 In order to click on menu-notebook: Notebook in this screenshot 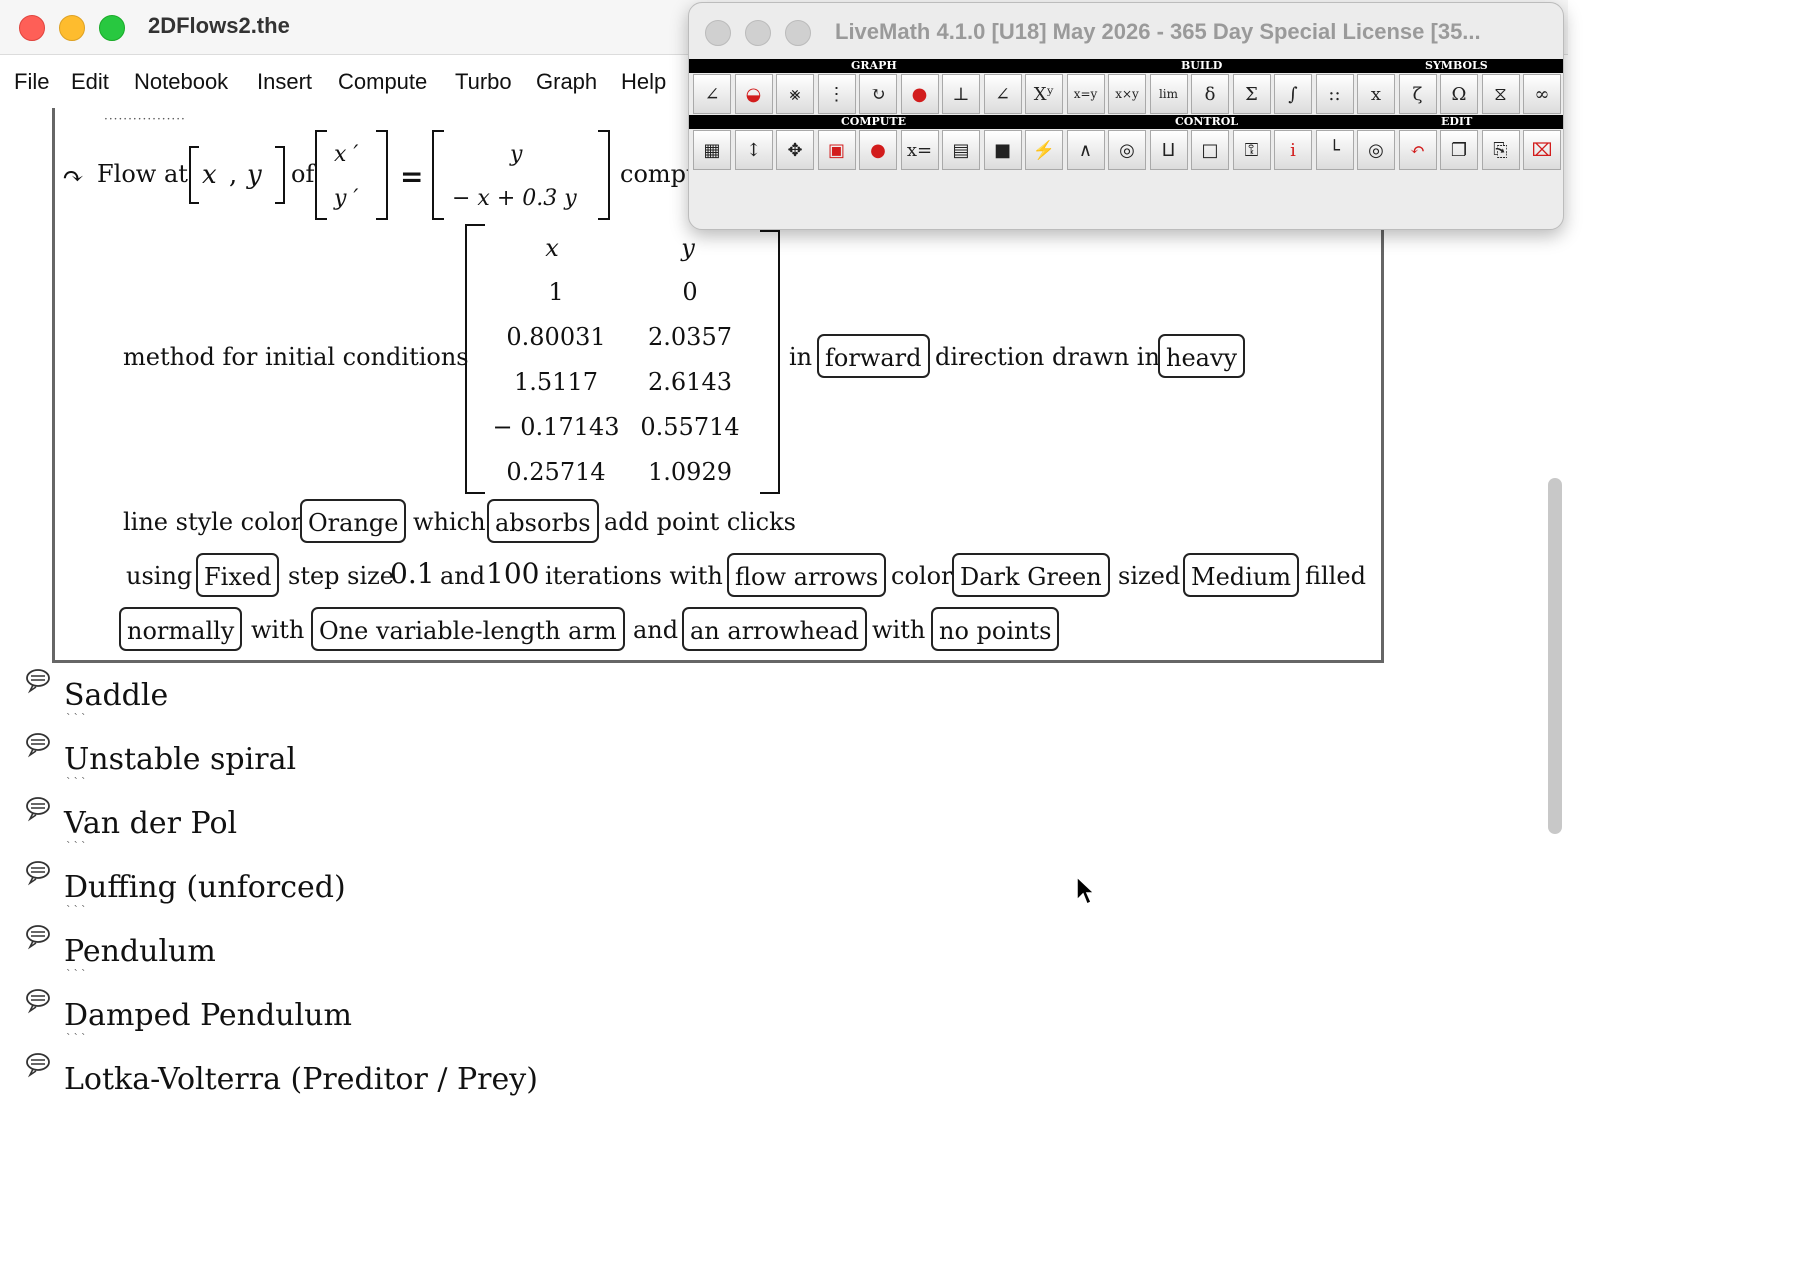, I will do `click(181, 82)`.